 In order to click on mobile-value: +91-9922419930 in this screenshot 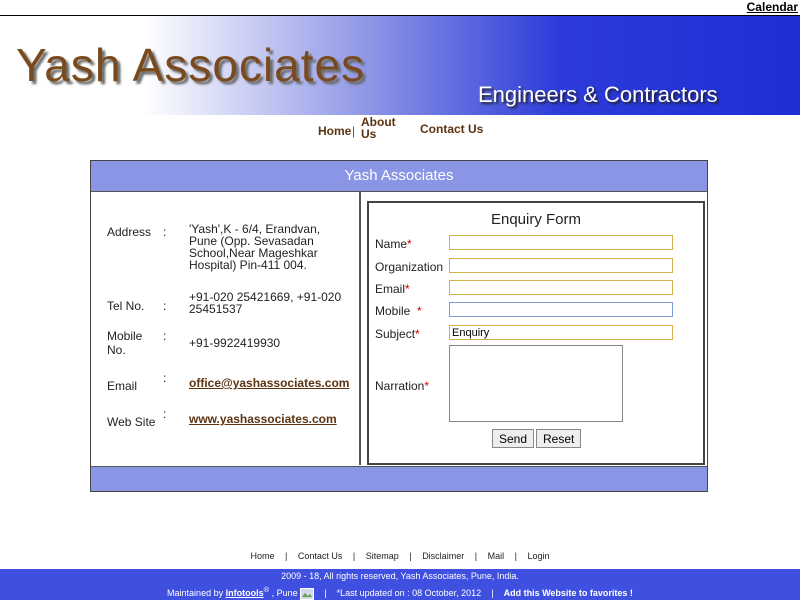, I will do `click(235, 343)`.